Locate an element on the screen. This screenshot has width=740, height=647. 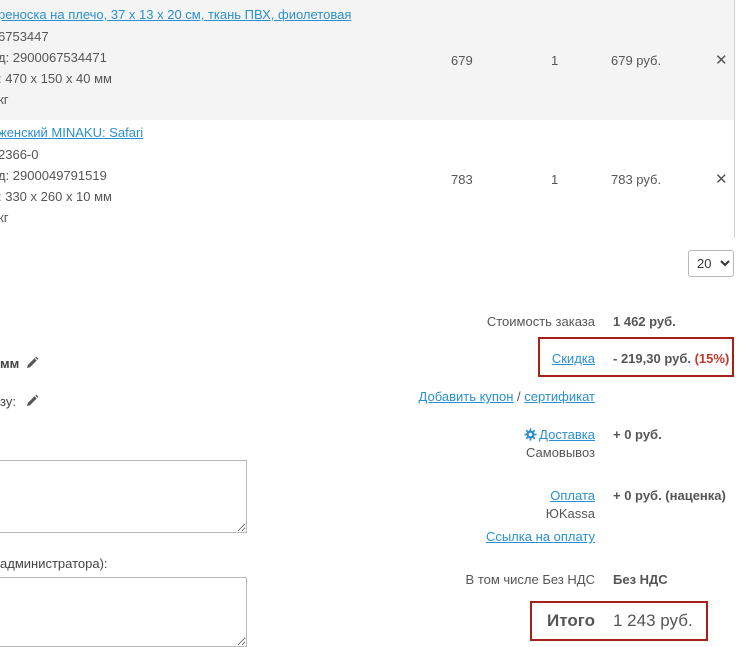
certificate-link: сертификат is located at coordinates (559, 396).